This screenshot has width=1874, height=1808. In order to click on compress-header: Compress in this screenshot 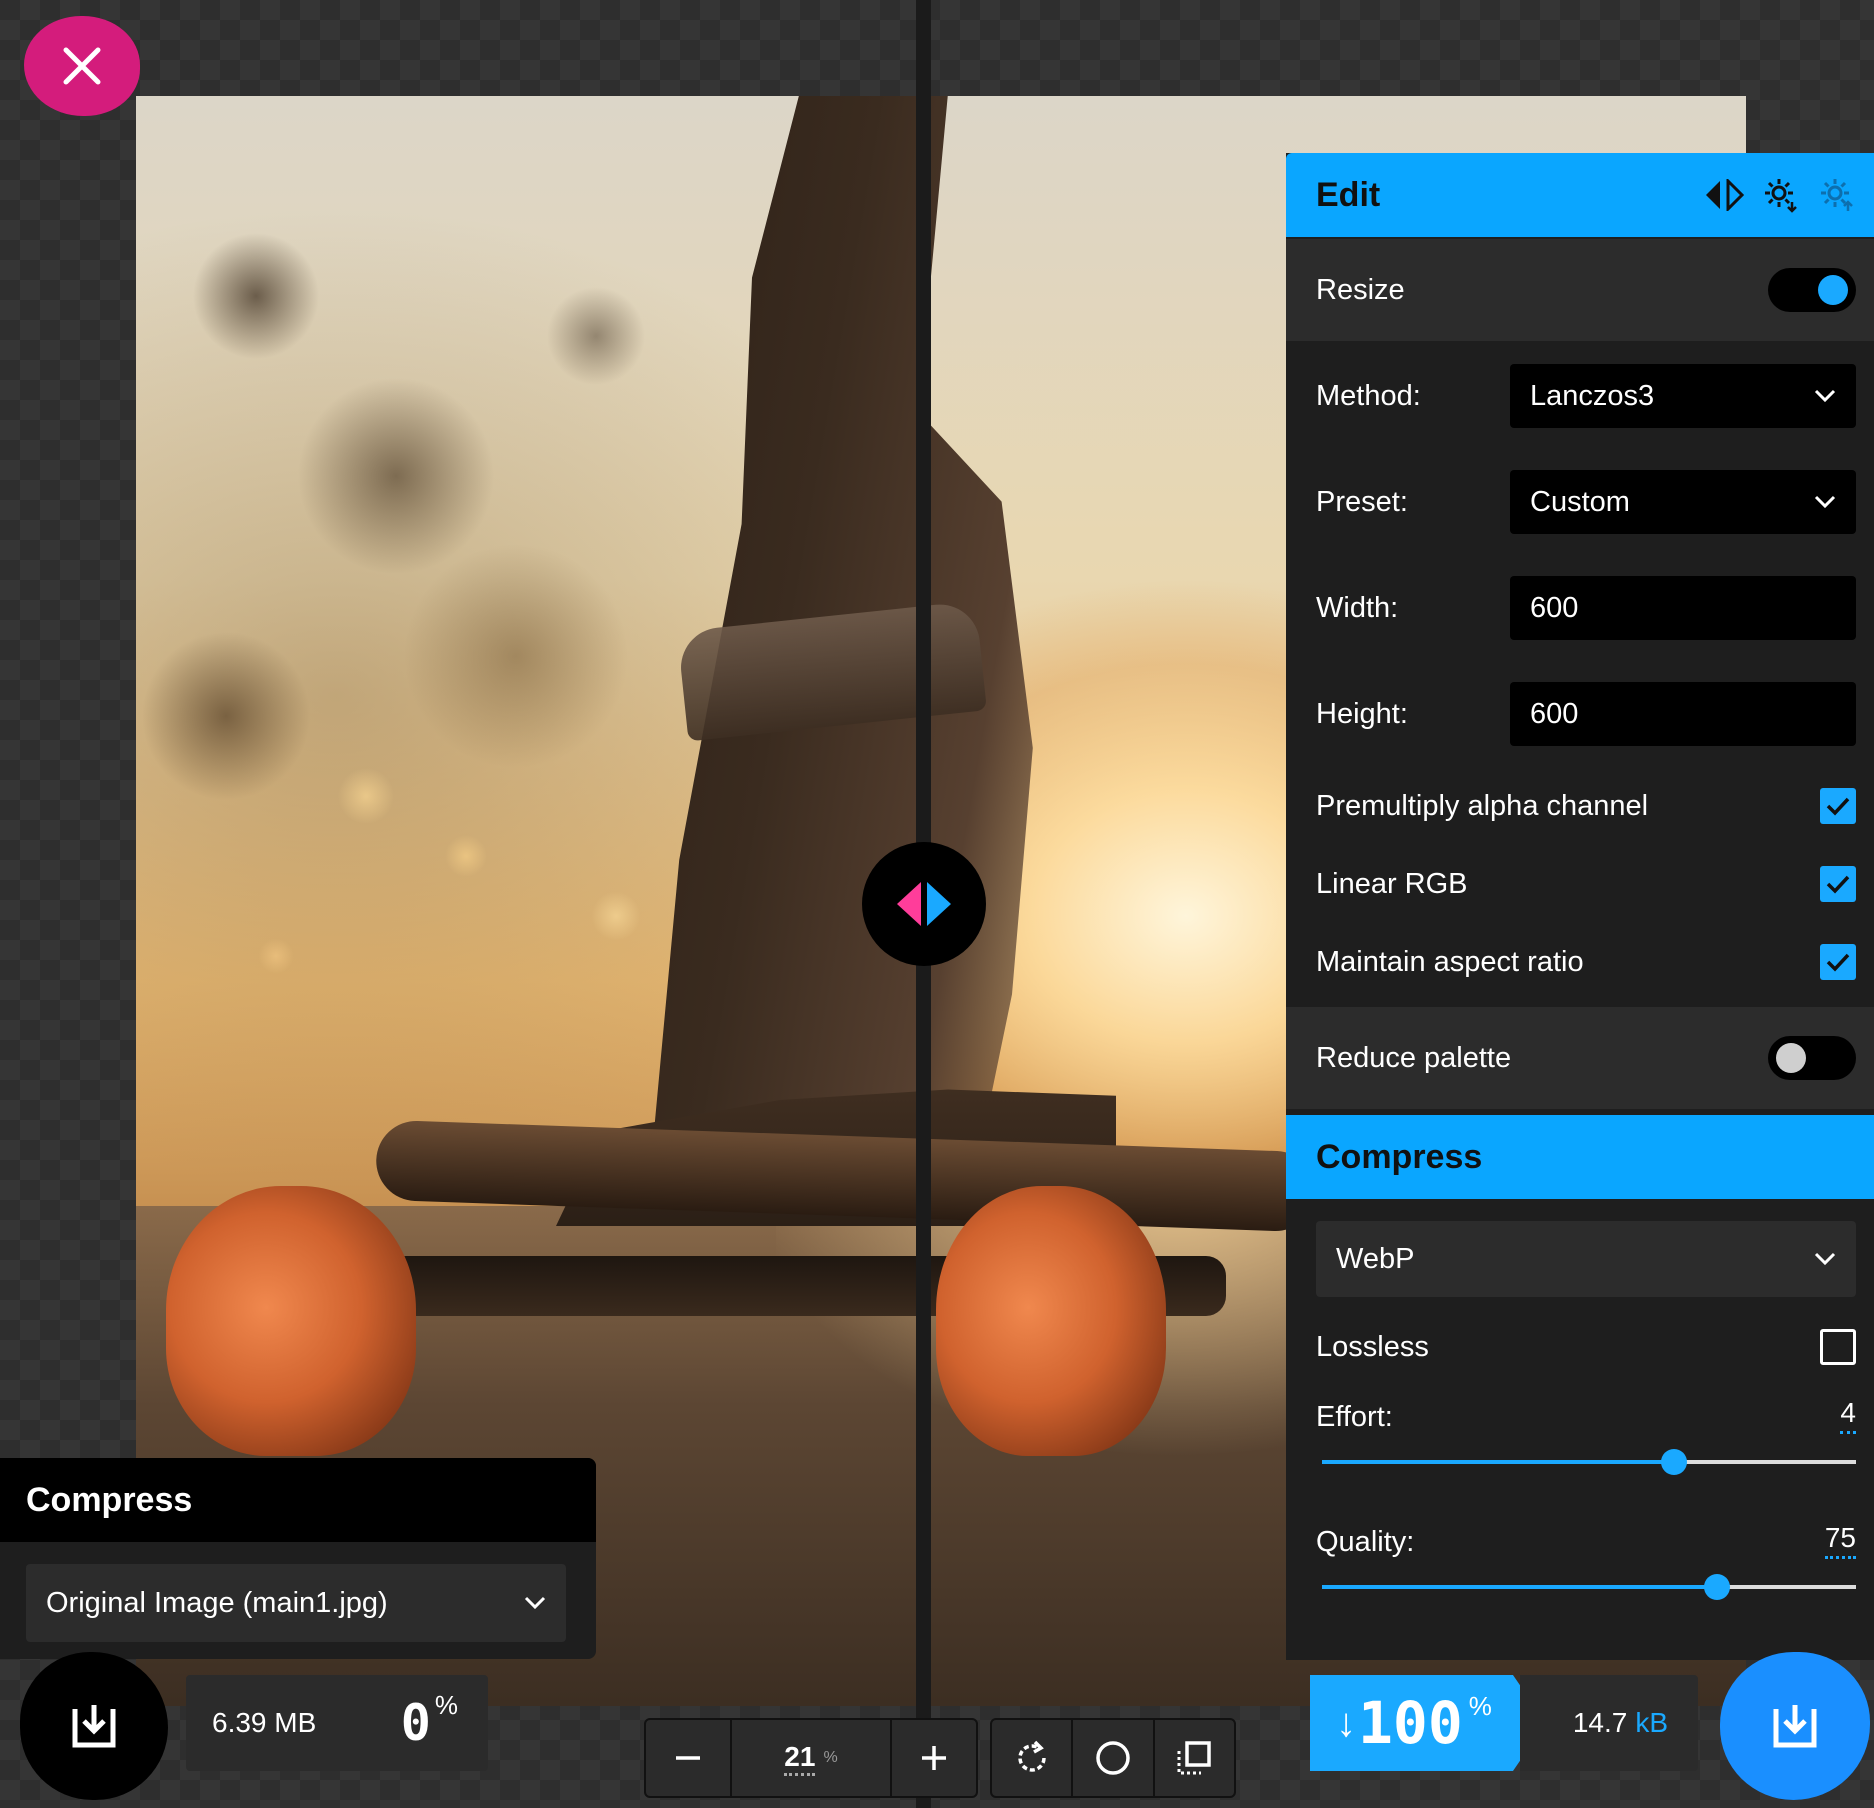, I will do `click(1580, 1157)`.